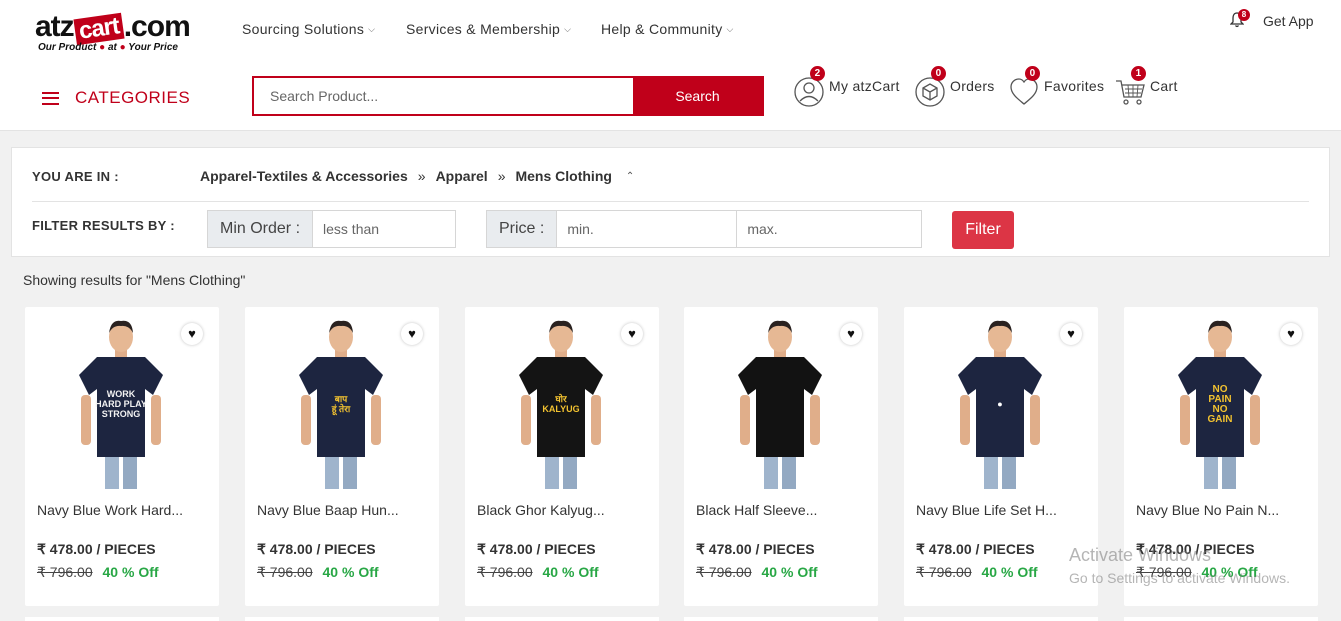 The height and width of the screenshot is (621, 1341). I want to click on svg-text: HARD PLAY, so click(121, 404).